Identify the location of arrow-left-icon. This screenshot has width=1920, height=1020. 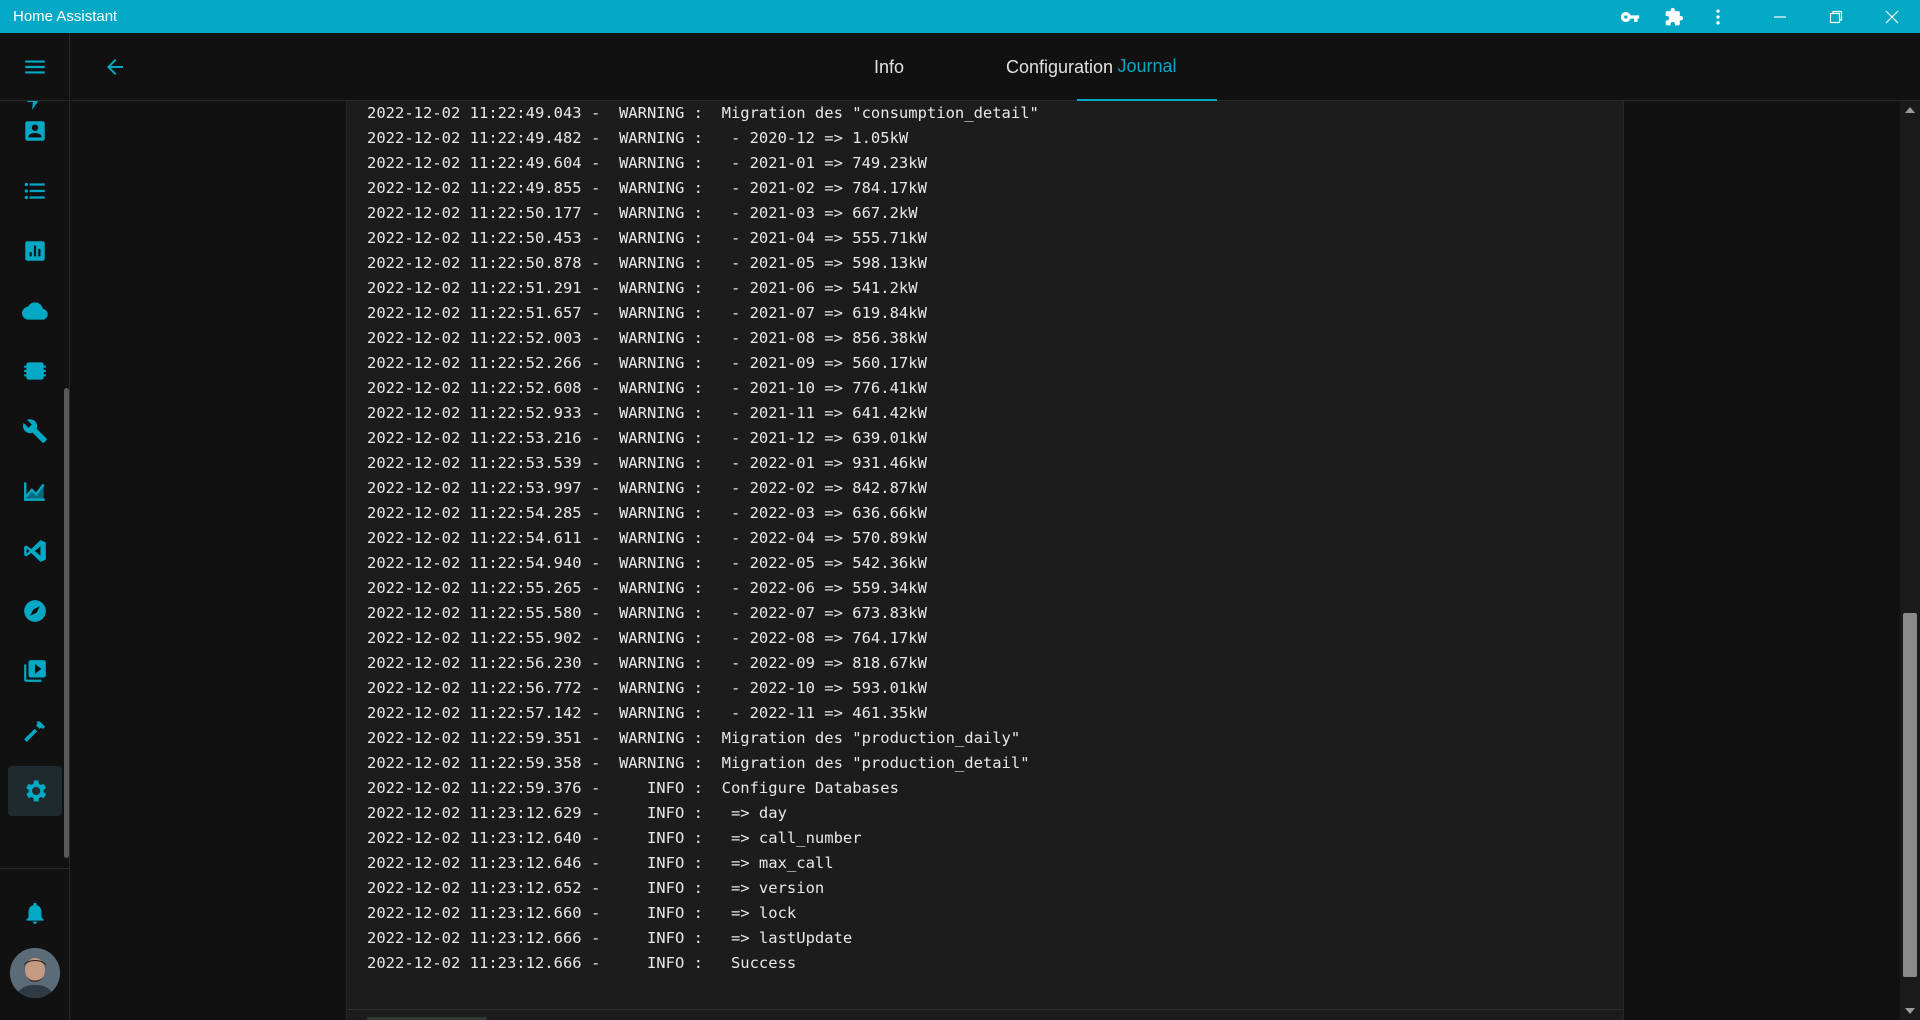
(115, 67).